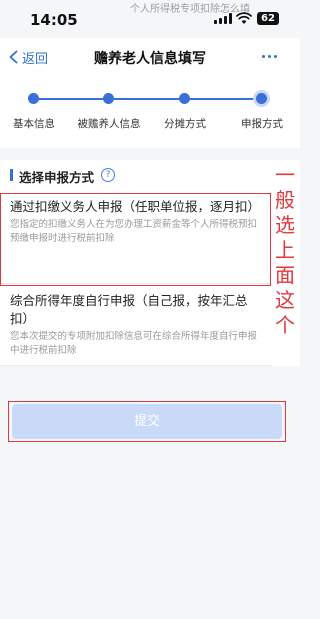 The image size is (320, 619). I want to click on step-label-dependent-info: 被赡养人信息, so click(109, 124).